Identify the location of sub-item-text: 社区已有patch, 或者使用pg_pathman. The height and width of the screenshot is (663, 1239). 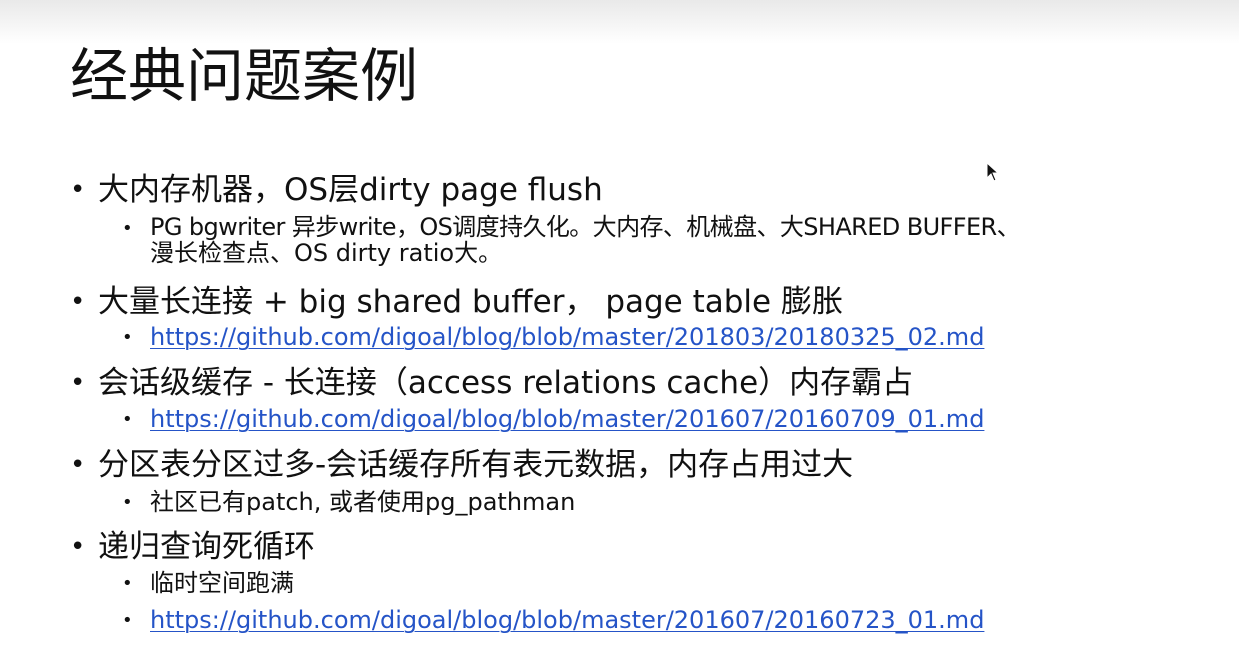
(363, 502).